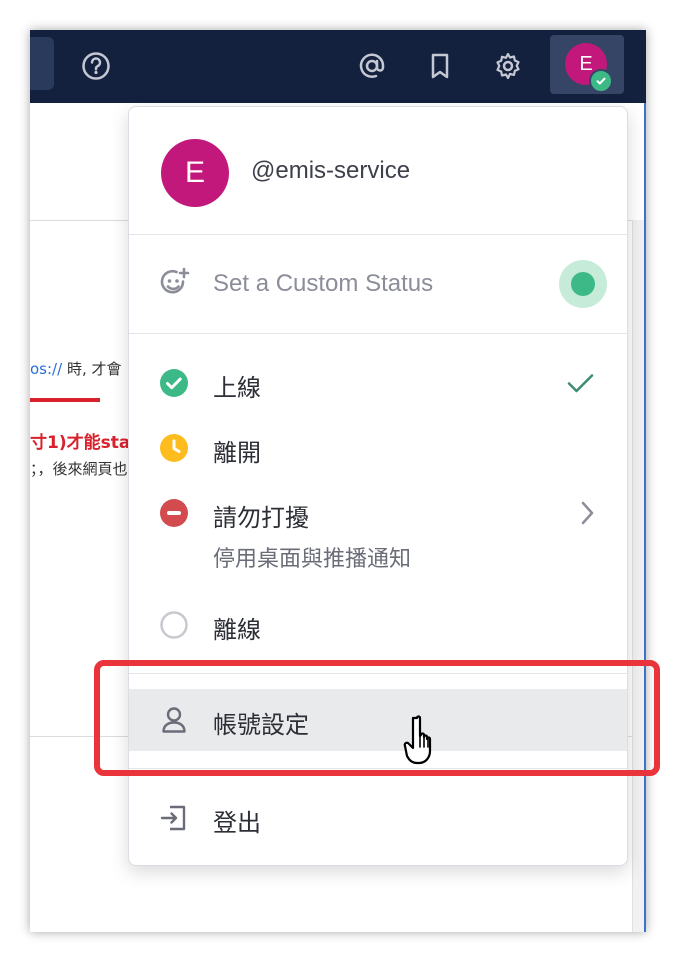 The height and width of the screenshot is (963, 677). I want to click on checkmark-icon, so click(580, 383).